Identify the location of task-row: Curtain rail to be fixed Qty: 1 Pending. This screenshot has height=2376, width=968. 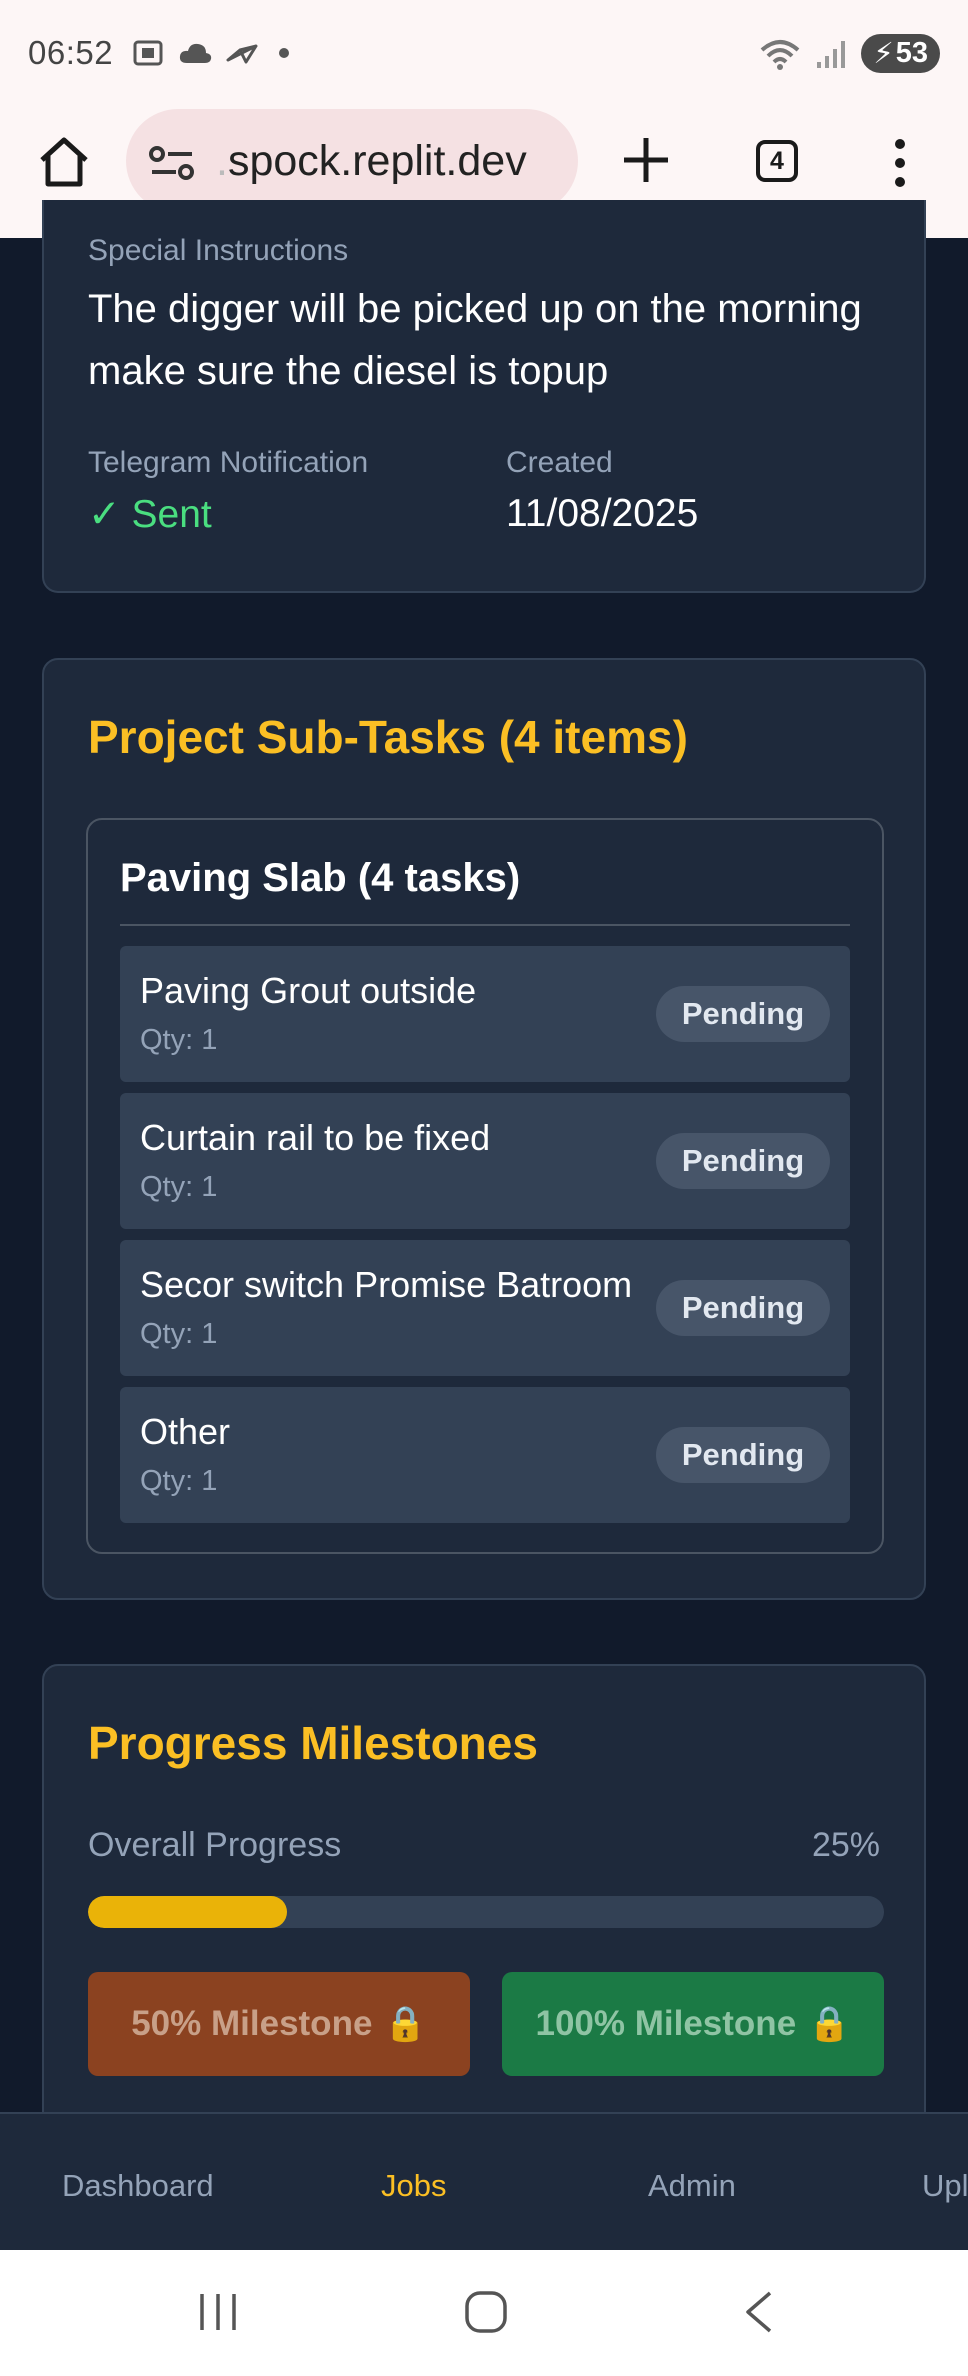
(485, 1161).